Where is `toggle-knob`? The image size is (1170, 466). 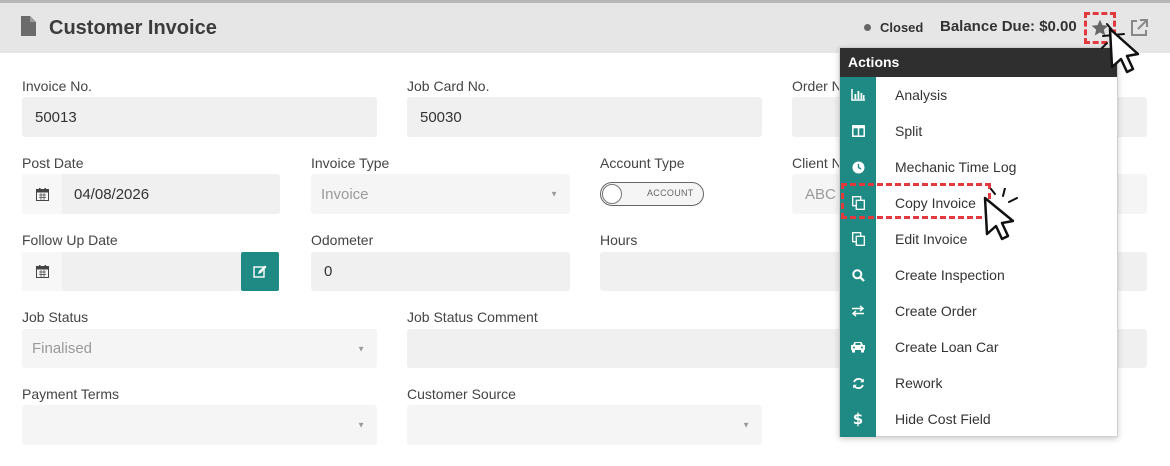 toggle-knob is located at coordinates (612, 194).